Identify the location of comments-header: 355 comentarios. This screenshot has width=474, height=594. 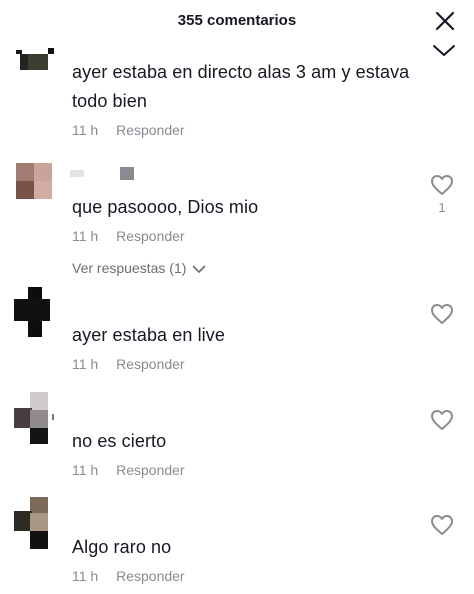
(237, 20).